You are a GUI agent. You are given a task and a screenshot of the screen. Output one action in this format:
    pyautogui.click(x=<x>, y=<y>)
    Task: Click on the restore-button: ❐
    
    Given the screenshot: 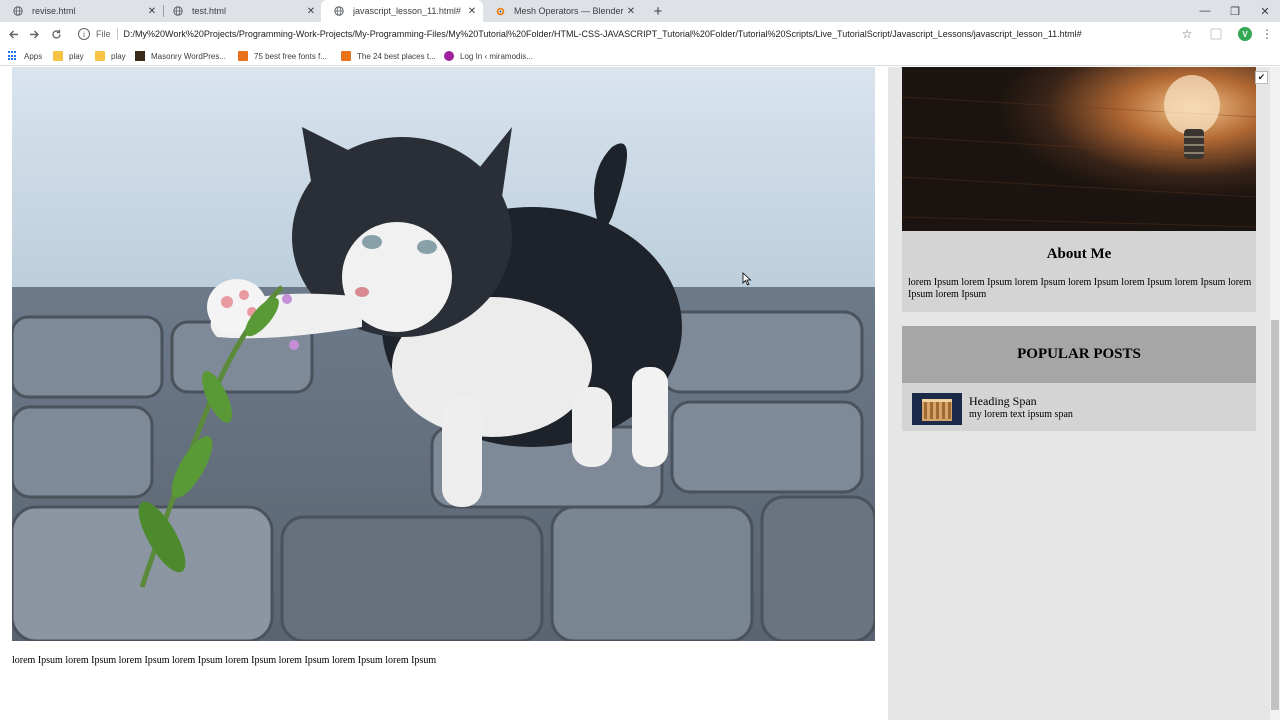 What is the action you would take?
    pyautogui.click(x=1235, y=11)
    